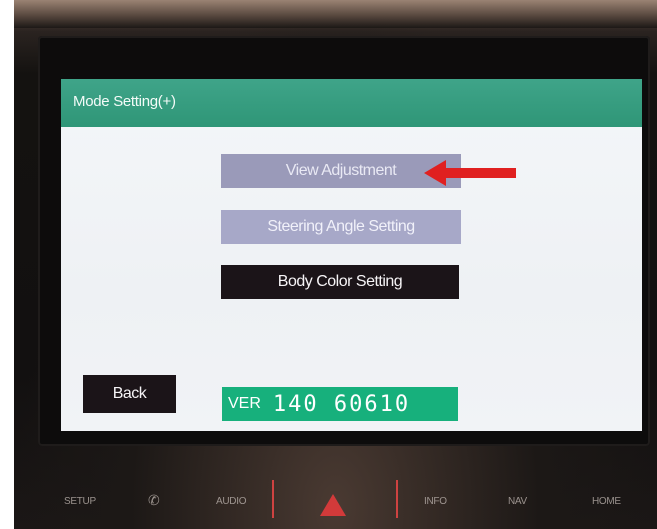 This screenshot has height=529, width=657. I want to click on back-button: Back, so click(129, 394).